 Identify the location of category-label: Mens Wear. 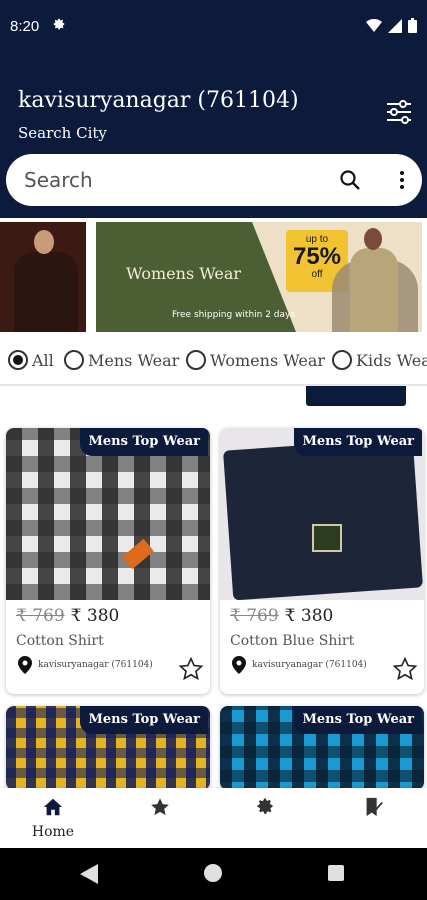
(134, 360).